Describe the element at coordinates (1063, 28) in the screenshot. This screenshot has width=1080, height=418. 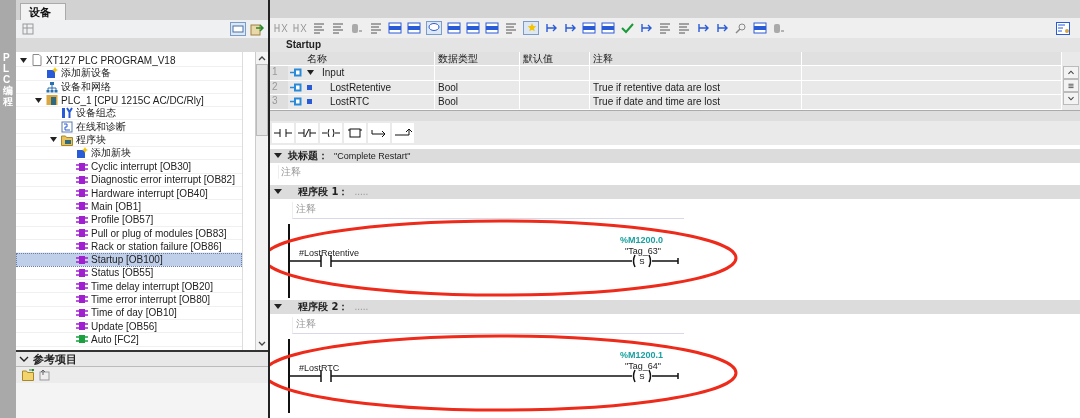
I see `panel-icon` at that location.